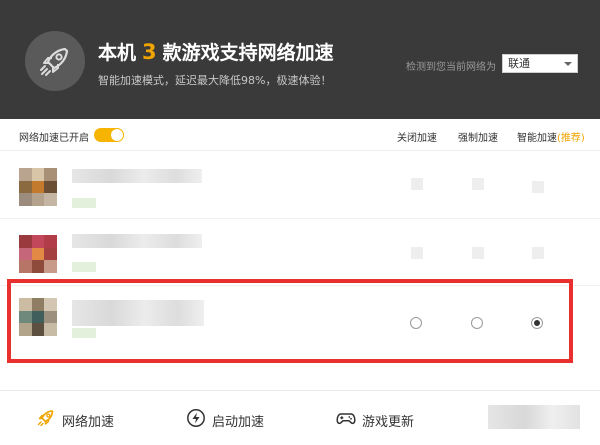 The height and width of the screenshot is (445, 600). I want to click on network-label: 检测到您当前网络为, so click(451, 67).